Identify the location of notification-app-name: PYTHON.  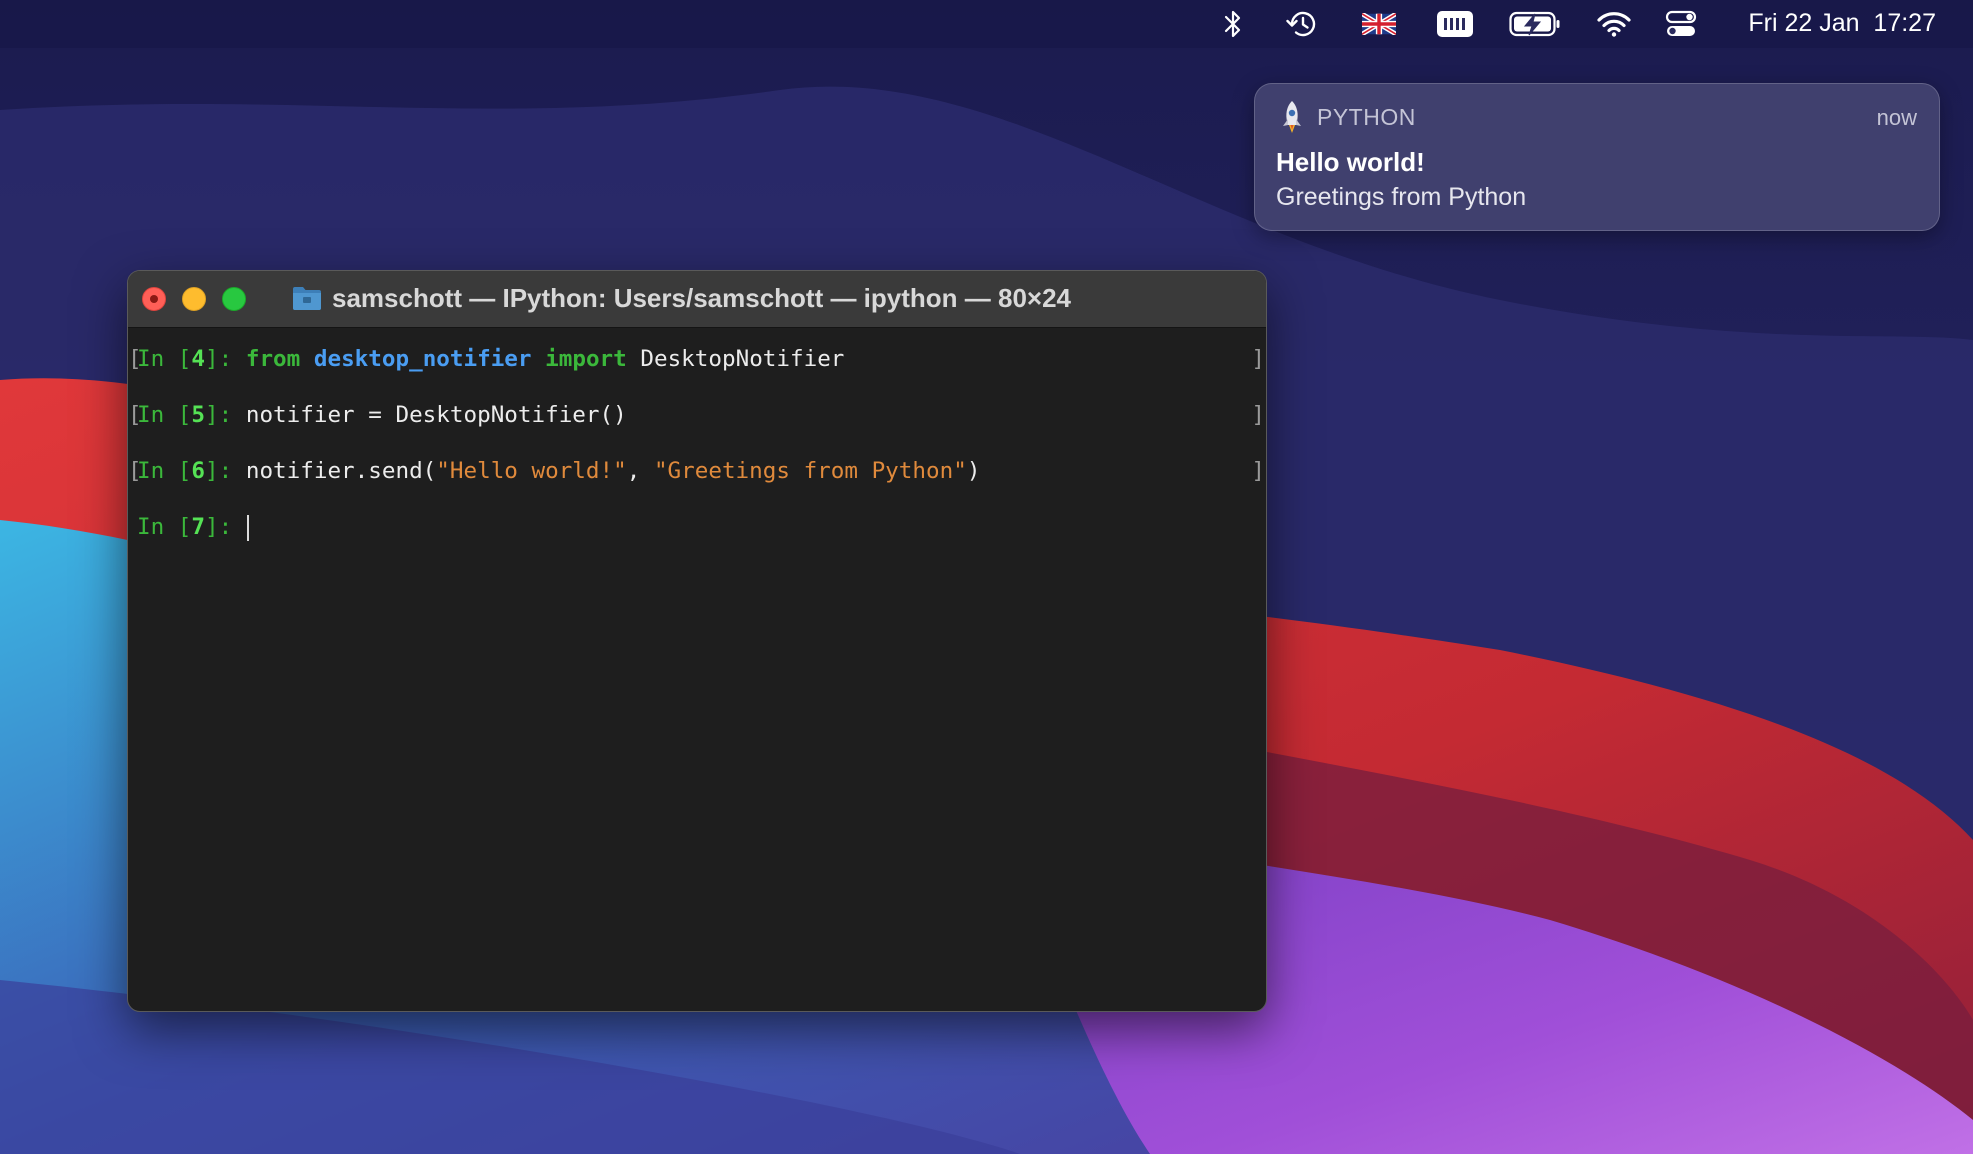
(1366, 117).